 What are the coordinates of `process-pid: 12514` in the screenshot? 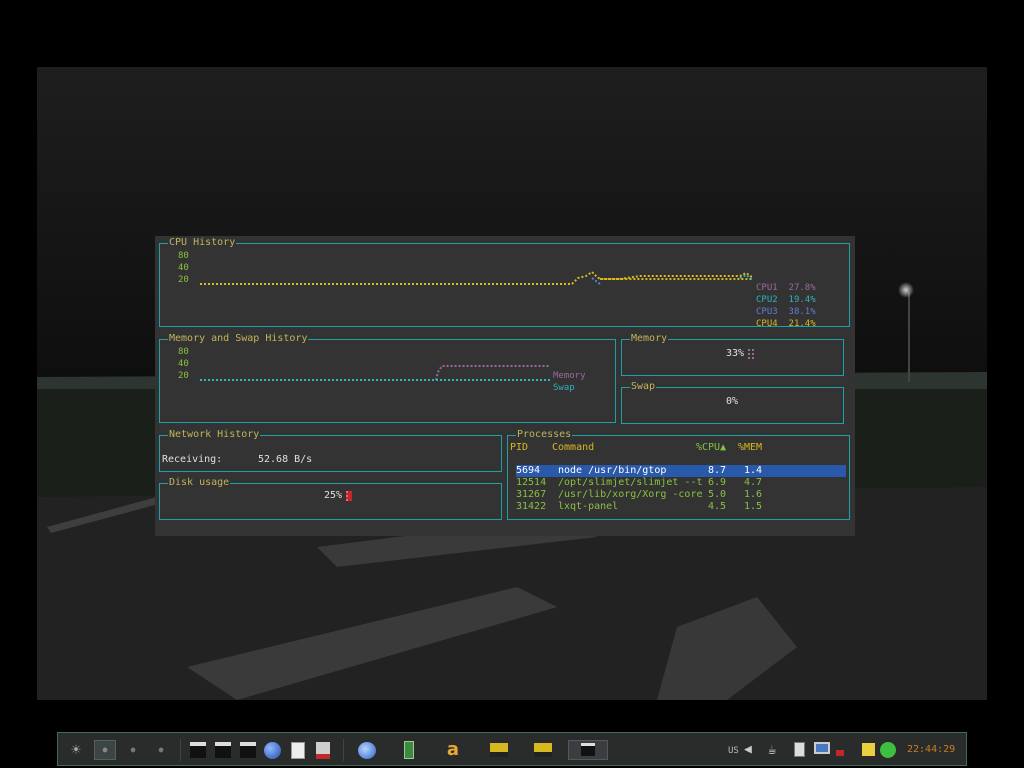 It's located at (531, 482).